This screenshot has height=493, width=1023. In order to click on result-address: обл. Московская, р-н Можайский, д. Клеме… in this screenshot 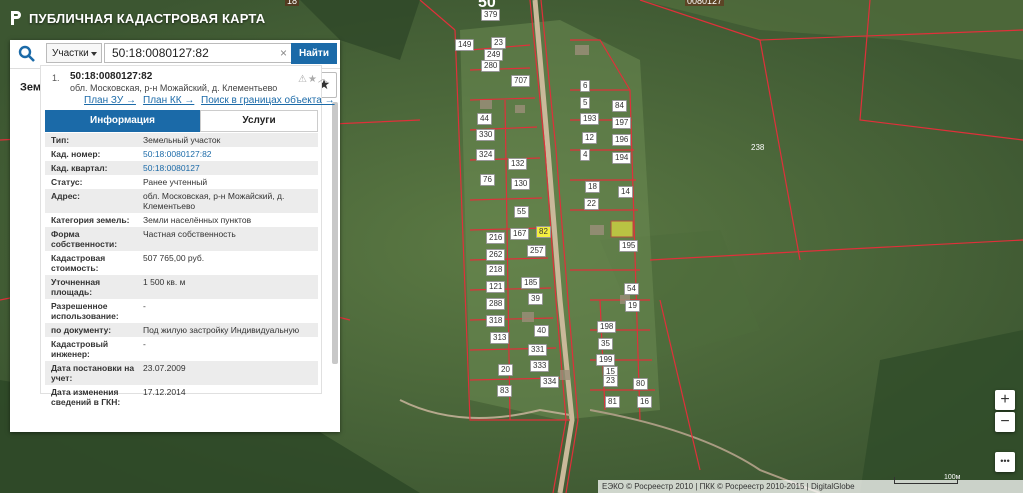, I will do `click(174, 88)`.